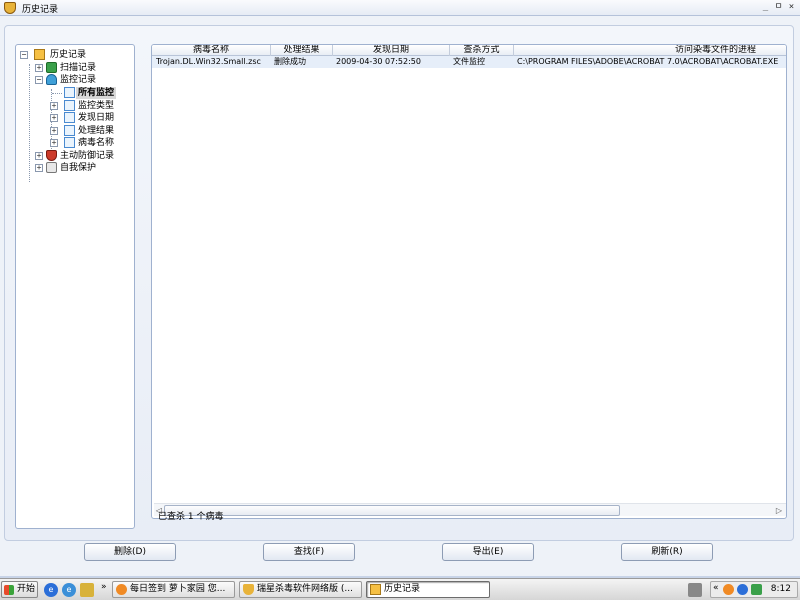  Describe the element at coordinates (96, 143) in the screenshot. I see `tree-label: 病毒名称` at that location.